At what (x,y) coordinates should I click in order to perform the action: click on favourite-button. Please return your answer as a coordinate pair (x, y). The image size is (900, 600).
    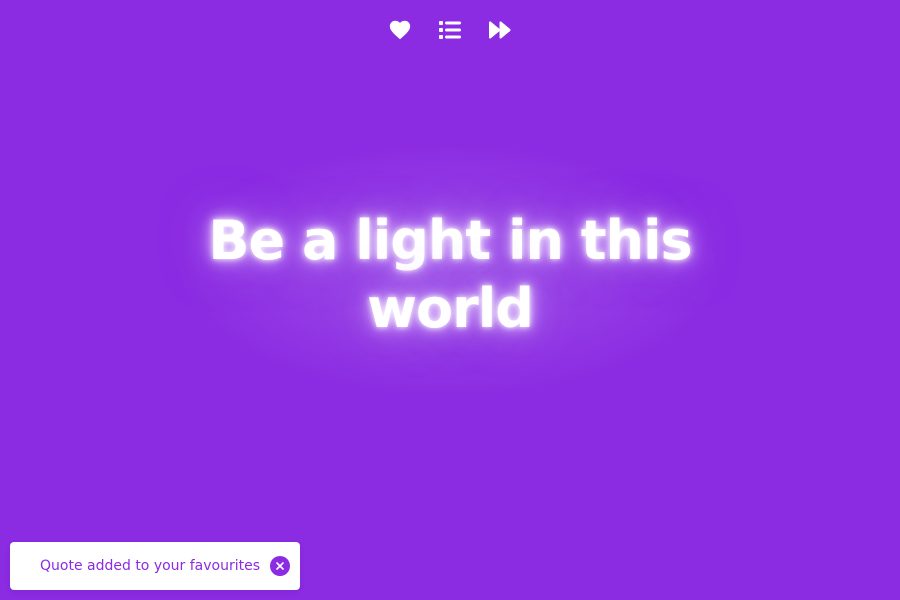
    Looking at the image, I should click on (400, 30).